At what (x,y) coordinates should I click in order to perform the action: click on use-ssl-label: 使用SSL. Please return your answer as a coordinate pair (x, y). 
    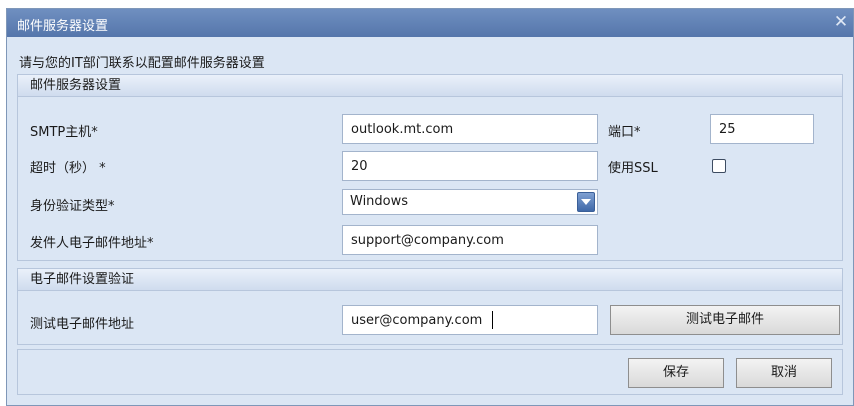
    Looking at the image, I should click on (633, 168).